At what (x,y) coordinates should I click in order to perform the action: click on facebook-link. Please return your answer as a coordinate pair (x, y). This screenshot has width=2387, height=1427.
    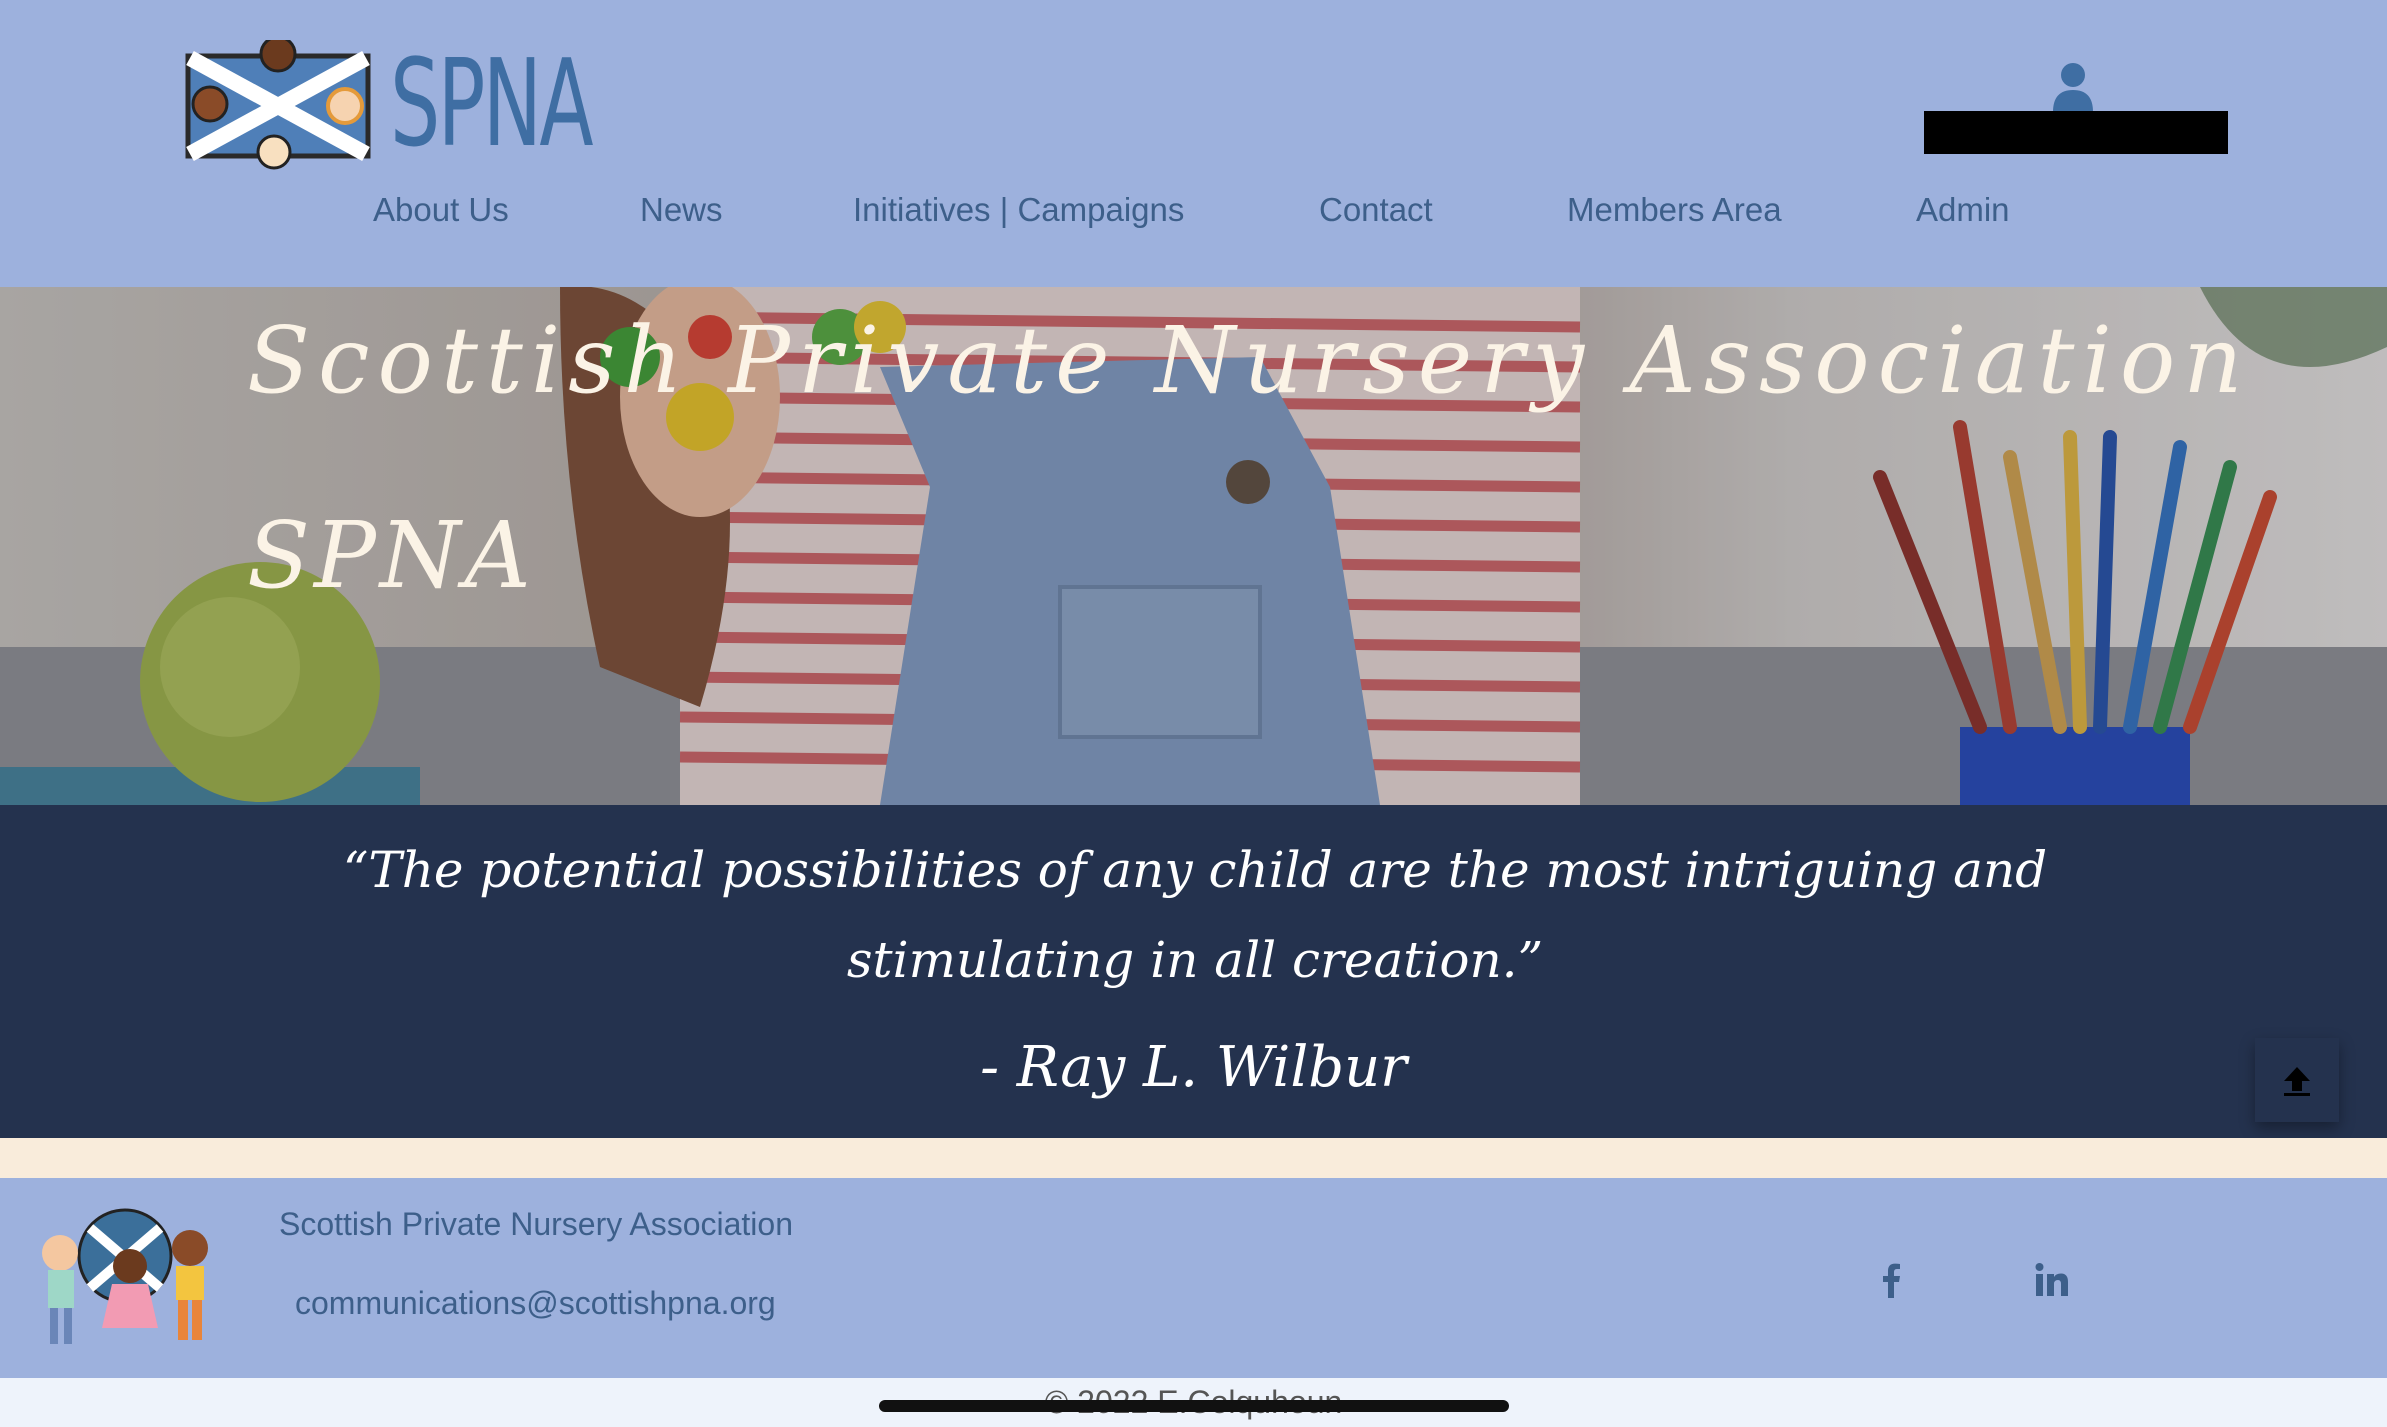
    Looking at the image, I should click on (1892, 1280).